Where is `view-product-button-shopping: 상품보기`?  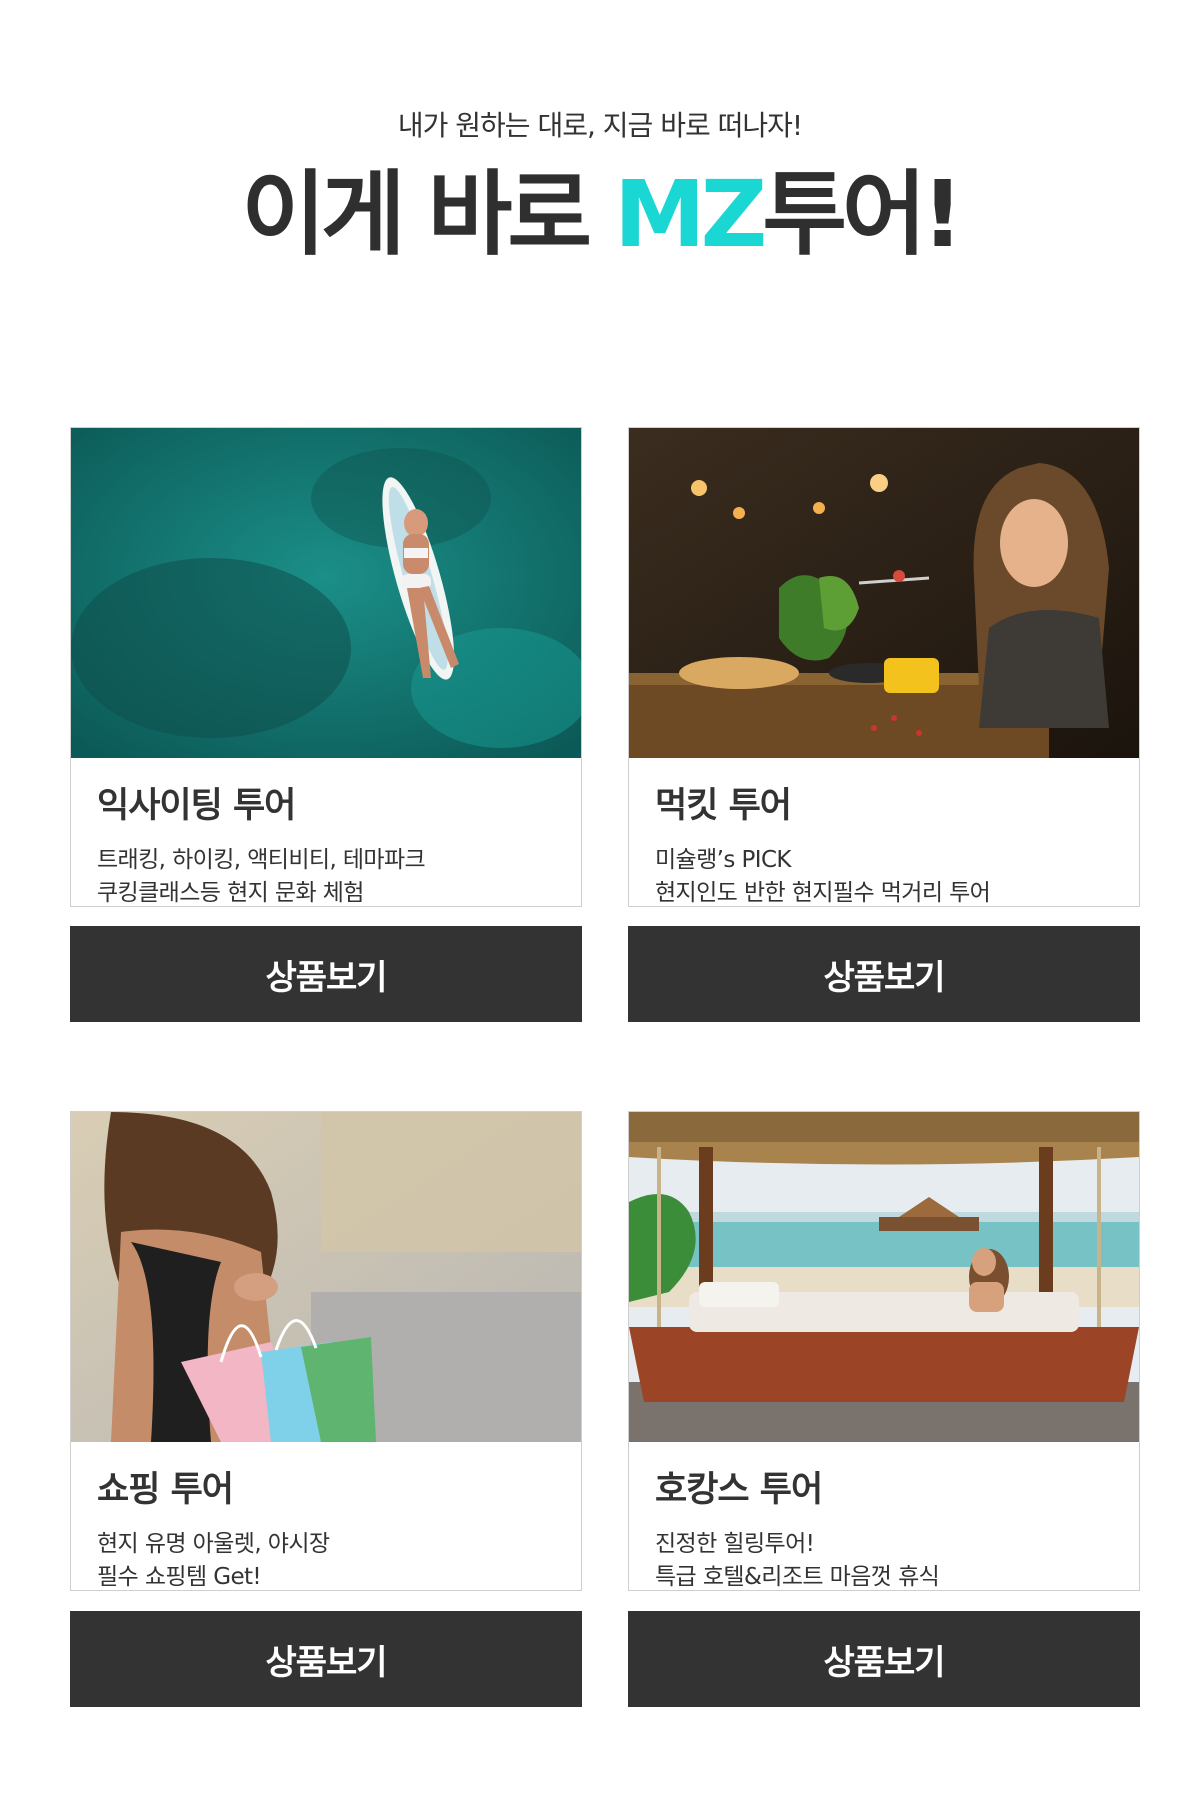 view-product-button-shopping: 상품보기 is located at coordinates (326, 1659).